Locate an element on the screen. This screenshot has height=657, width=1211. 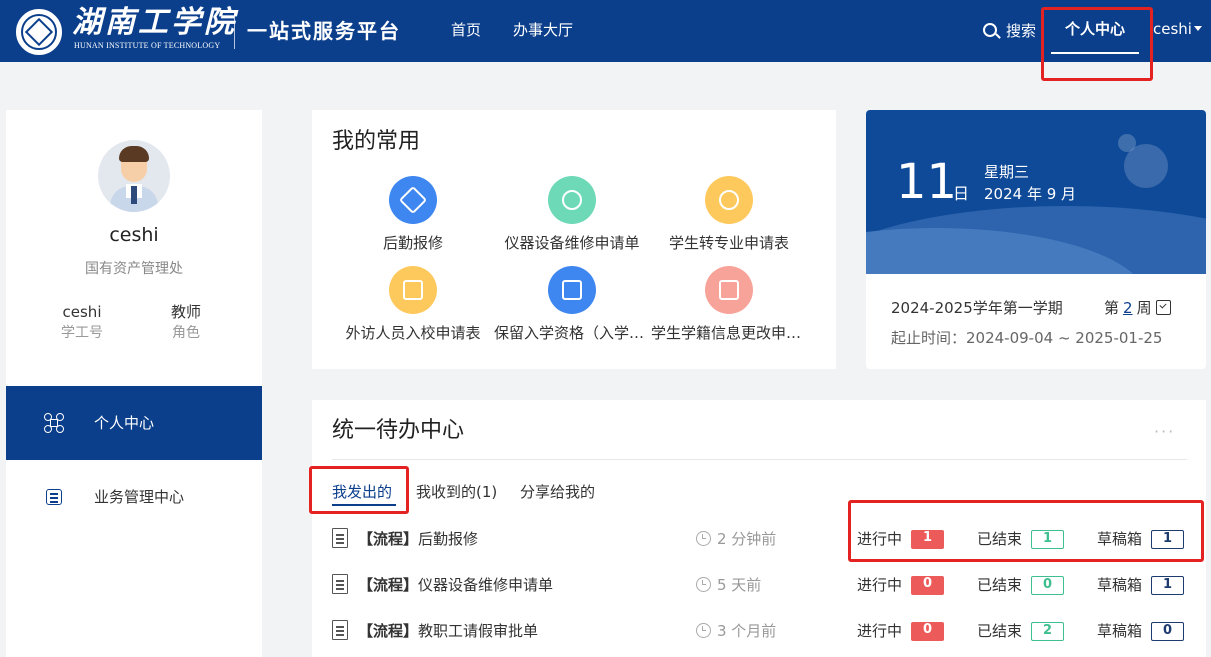
app-status-change: 学生学籍信息更改申请表 is located at coordinates (729, 304).